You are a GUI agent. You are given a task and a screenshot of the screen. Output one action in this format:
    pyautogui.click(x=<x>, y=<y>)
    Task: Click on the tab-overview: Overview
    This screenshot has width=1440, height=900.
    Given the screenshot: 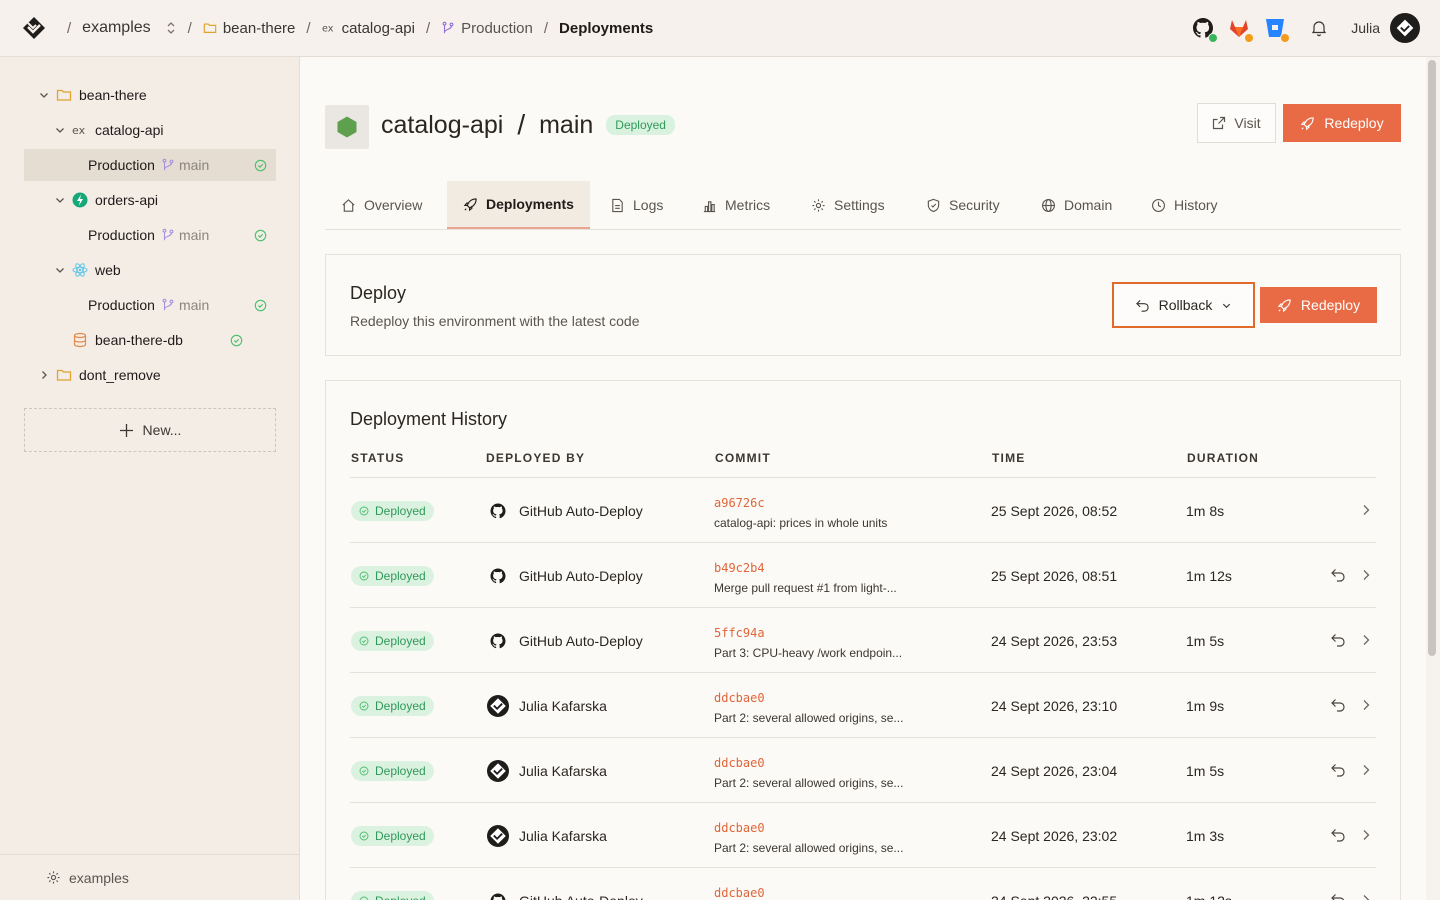 What is the action you would take?
    pyautogui.click(x=381, y=205)
    